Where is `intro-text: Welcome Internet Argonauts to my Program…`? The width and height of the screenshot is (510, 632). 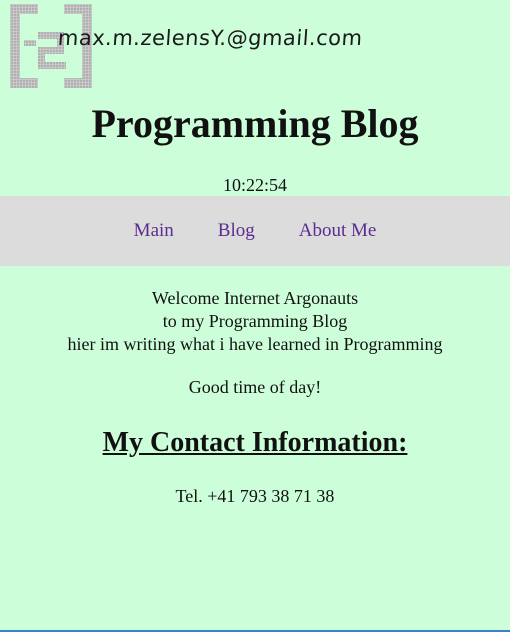
intro-text: Welcome Internet Argonauts to my Program… is located at coordinates (255, 321).